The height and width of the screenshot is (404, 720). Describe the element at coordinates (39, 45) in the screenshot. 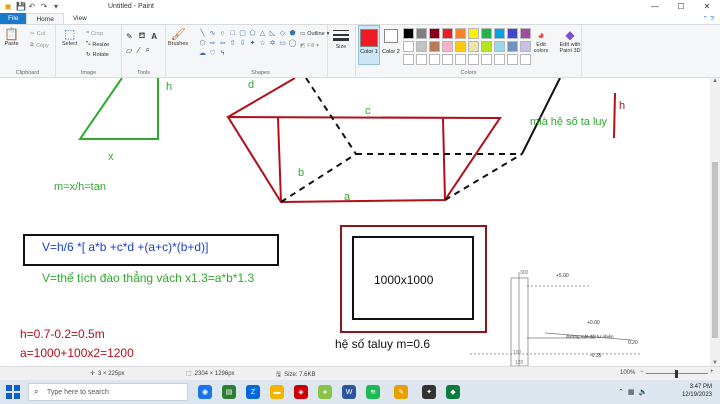

I see `copy-button: ⧉ Copy` at that location.